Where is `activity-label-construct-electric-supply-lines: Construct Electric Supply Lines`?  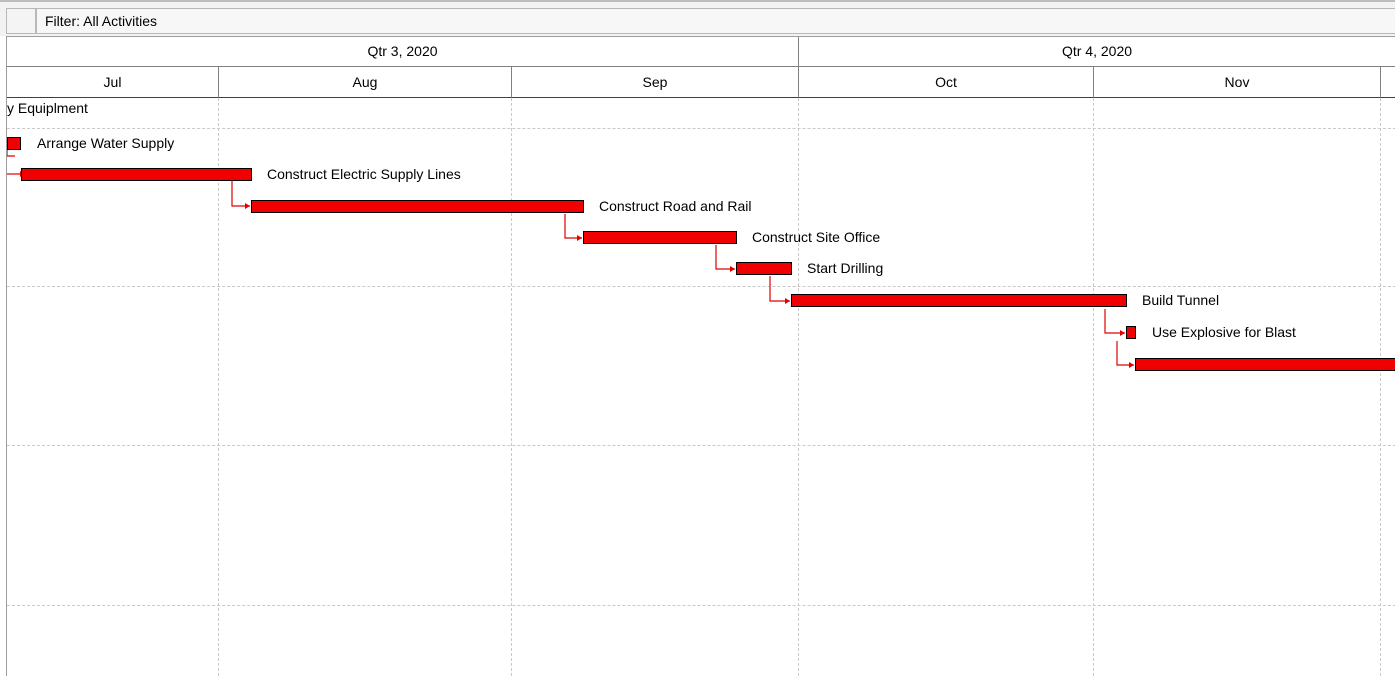 activity-label-construct-electric-supply-lines: Construct Electric Supply Lines is located at coordinates (364, 174).